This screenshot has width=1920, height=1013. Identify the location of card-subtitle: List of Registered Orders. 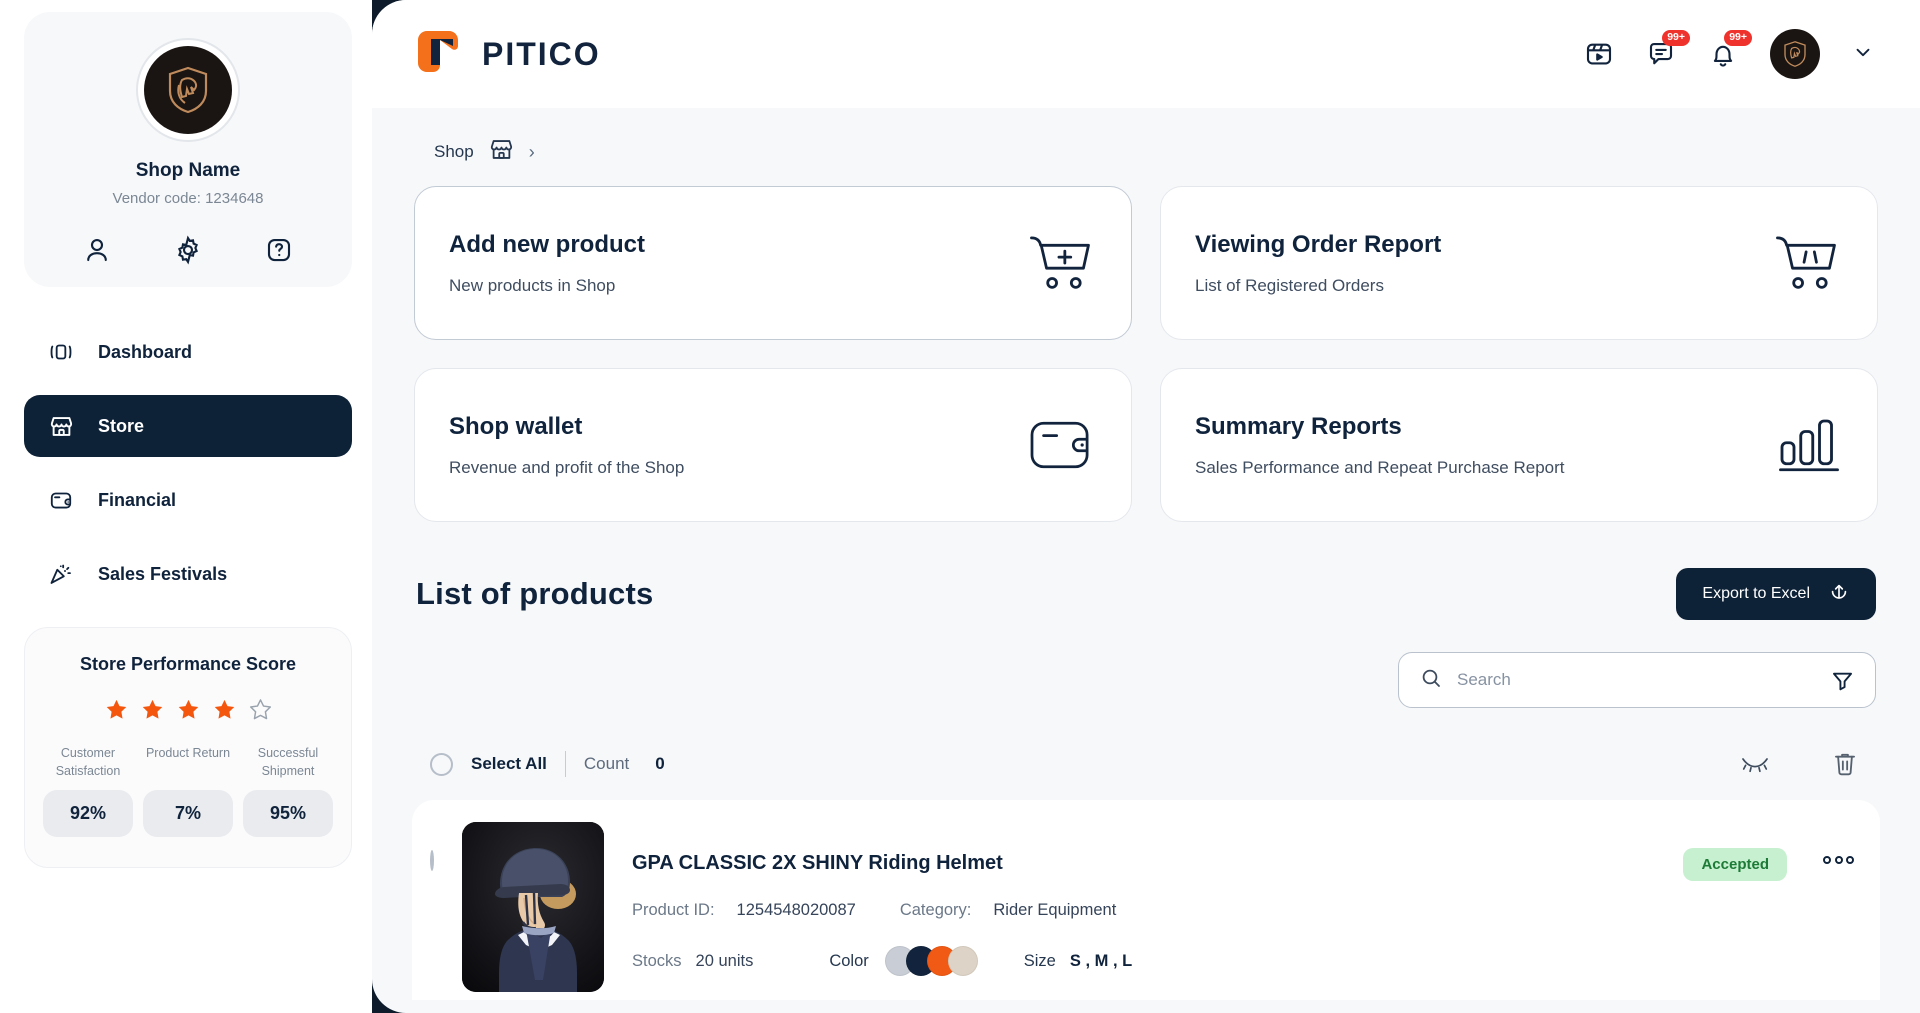
(1289, 285).